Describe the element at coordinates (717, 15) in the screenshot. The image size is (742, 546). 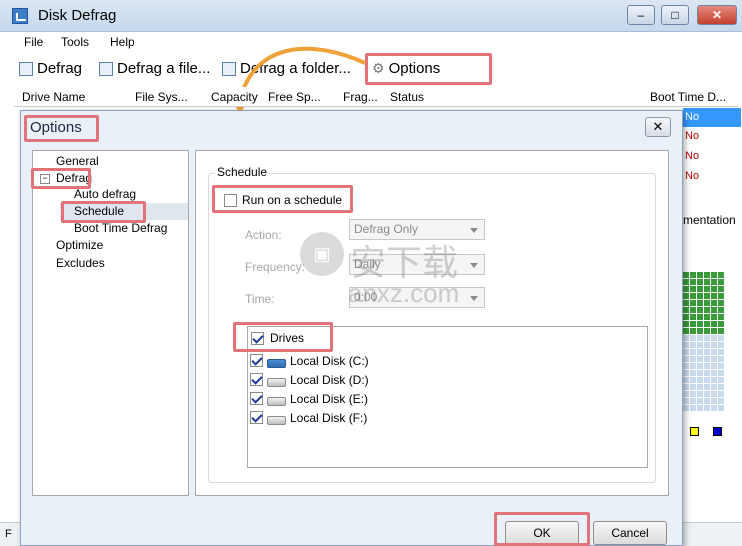
I see `close-button: ✕` at that location.